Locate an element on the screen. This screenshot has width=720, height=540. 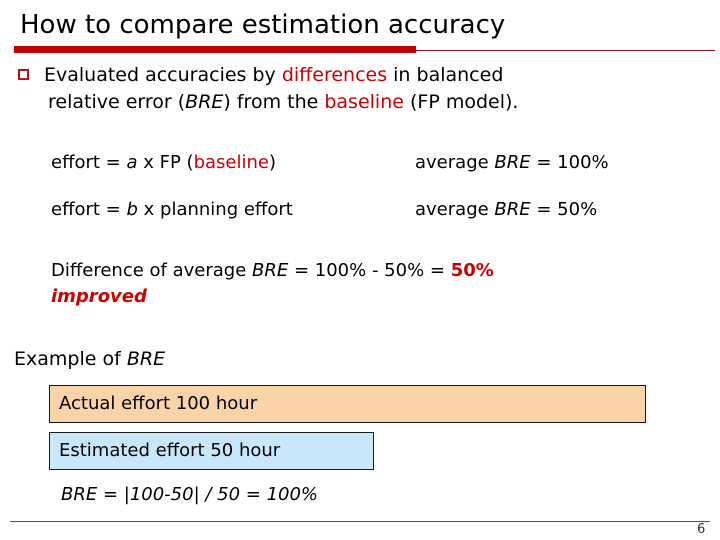
estimated-effort-box: Estimated effort 50 hour is located at coordinates (211, 451).